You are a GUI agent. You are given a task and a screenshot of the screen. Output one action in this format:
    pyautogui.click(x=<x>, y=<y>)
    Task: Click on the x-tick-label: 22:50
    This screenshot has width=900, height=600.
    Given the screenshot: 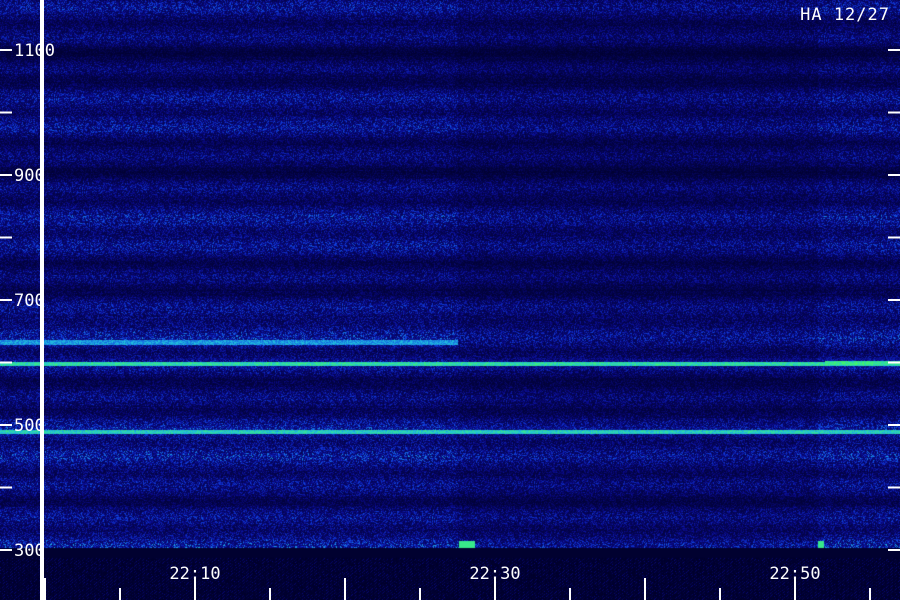 What is the action you would take?
    pyautogui.click(x=794, y=574)
    